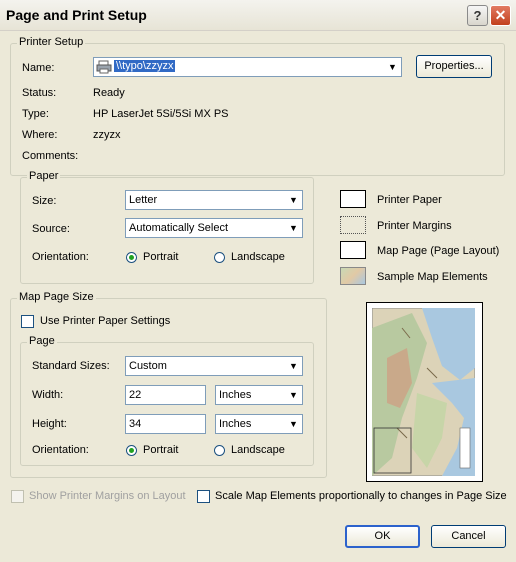  Describe the element at coordinates (44, 201) in the screenshot. I see `paper-size-label: Size:` at that location.